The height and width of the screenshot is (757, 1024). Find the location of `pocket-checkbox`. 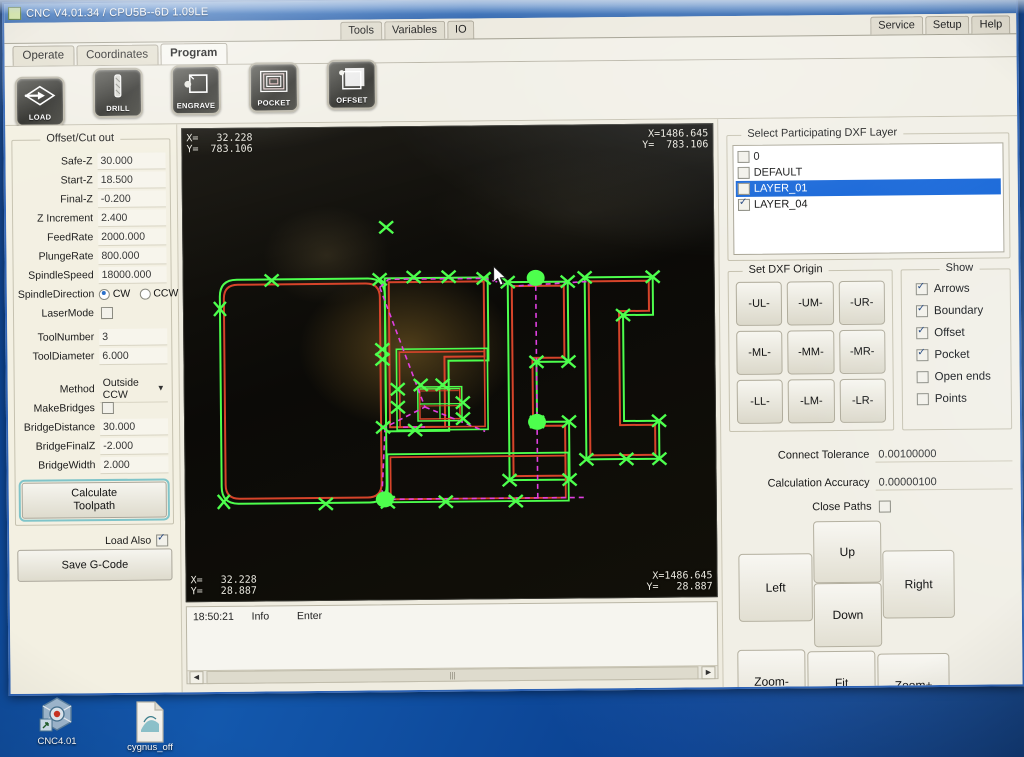

pocket-checkbox is located at coordinates (922, 355).